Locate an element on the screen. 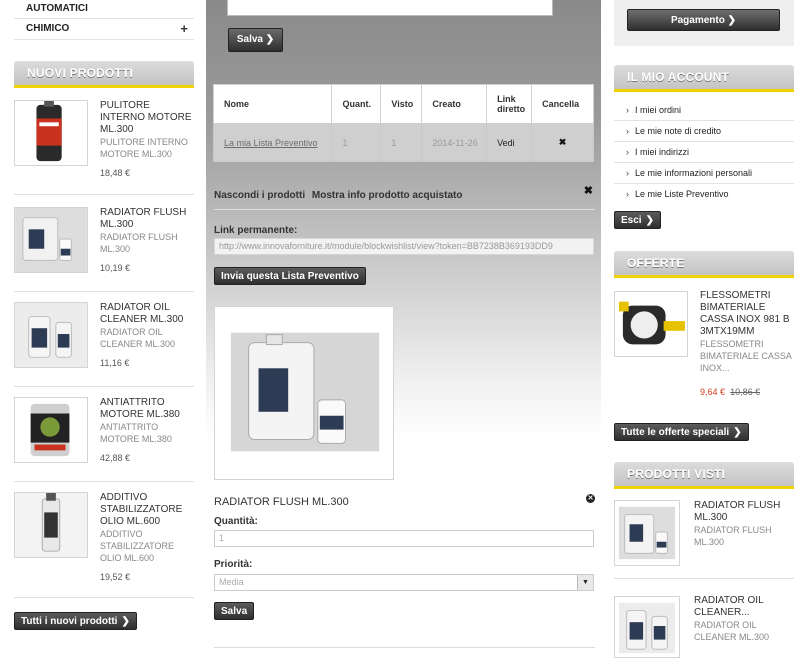 The image size is (805, 658). account-item-orders: › I miei ordini is located at coordinates (704, 110).